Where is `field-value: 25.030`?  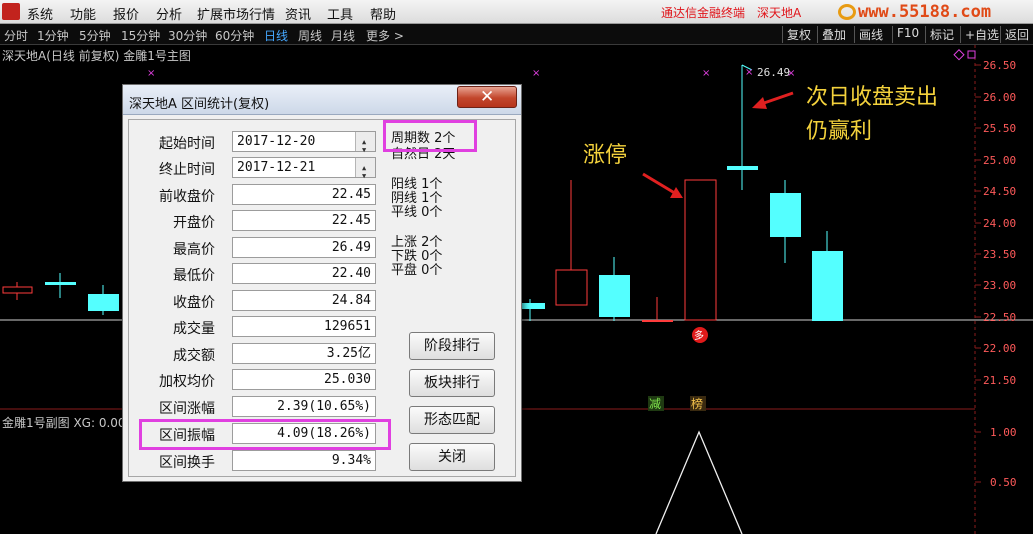
field-value: 25.030 is located at coordinates (304, 379).